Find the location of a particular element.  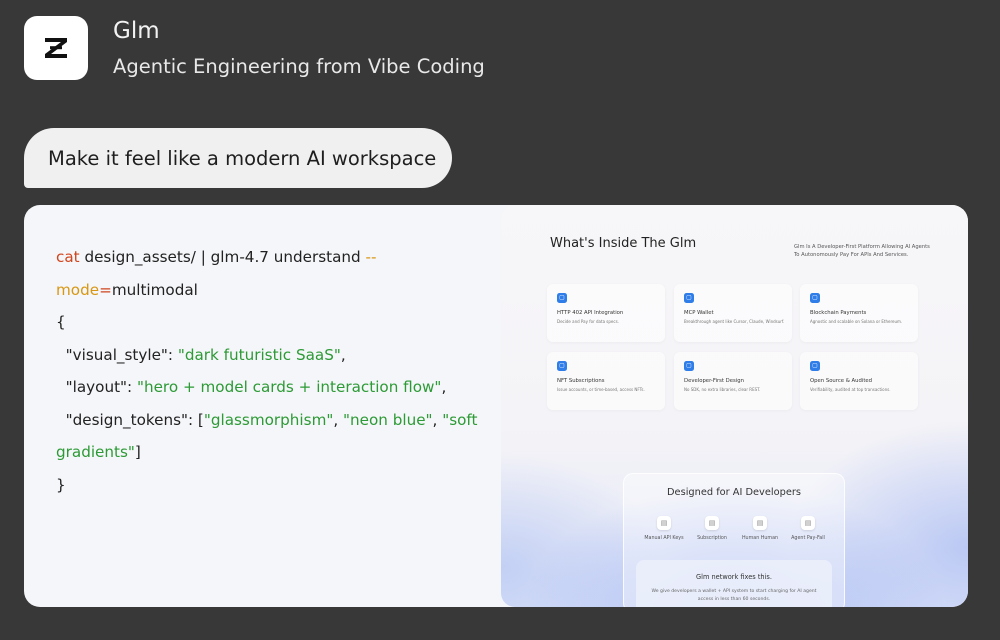

code-icon: ▢ is located at coordinates (689, 366).